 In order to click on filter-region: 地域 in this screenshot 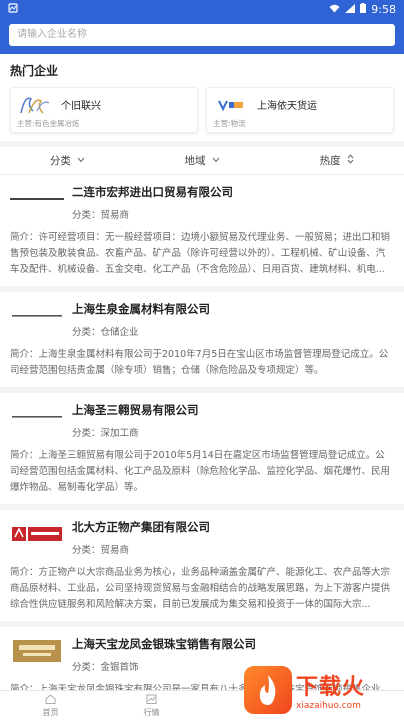, I will do `click(202, 160)`.